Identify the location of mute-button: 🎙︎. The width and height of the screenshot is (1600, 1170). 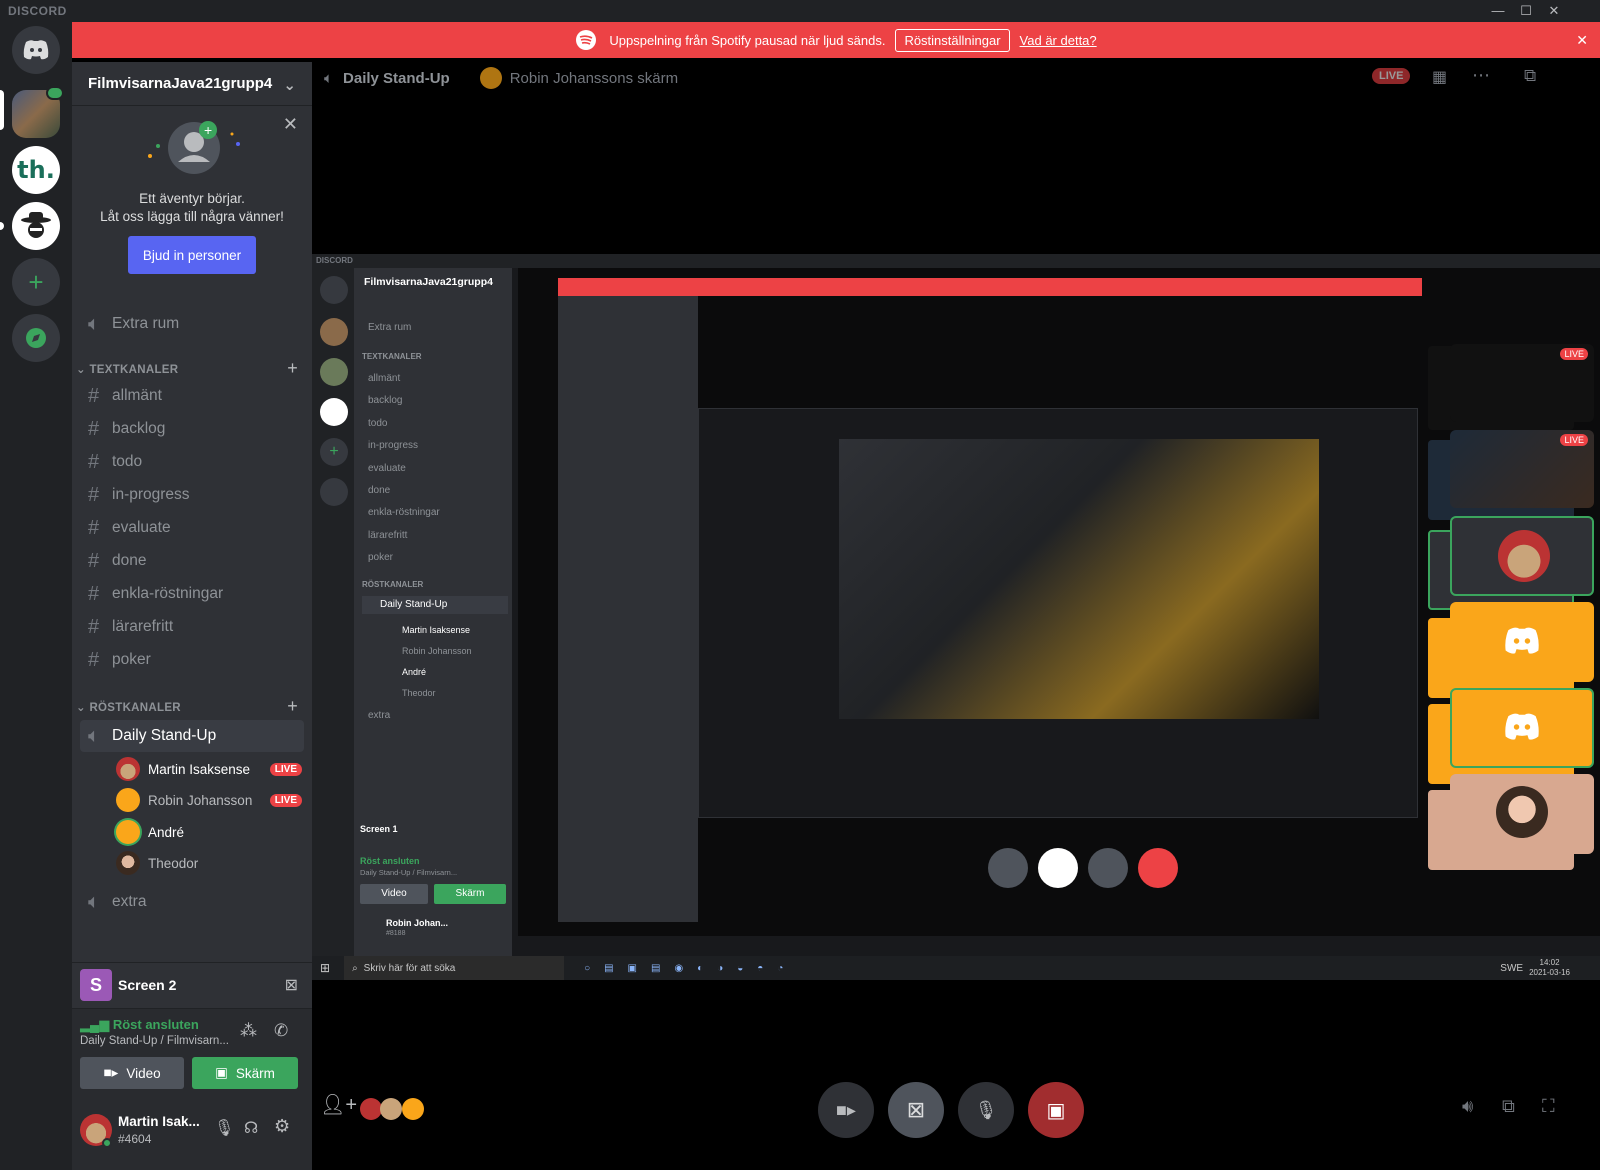
(986, 1110).